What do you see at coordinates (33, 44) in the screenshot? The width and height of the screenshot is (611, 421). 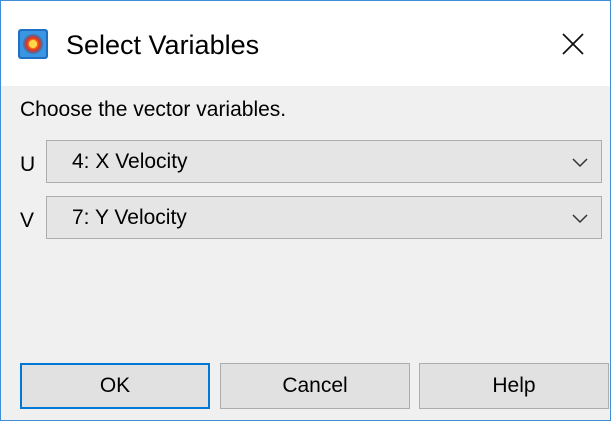 I see `app-icon` at bounding box center [33, 44].